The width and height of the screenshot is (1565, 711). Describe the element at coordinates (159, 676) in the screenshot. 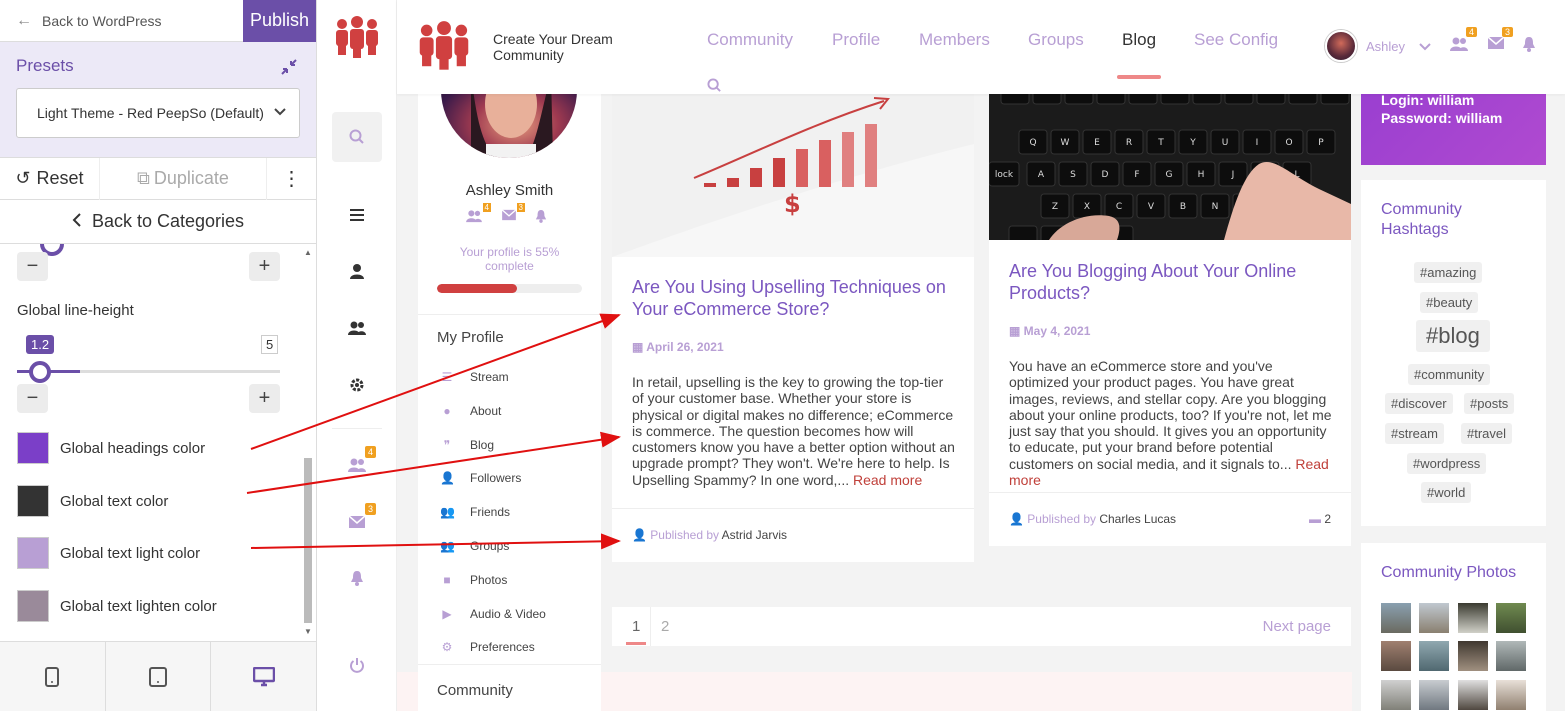

I see `tablet-preview-button` at that location.